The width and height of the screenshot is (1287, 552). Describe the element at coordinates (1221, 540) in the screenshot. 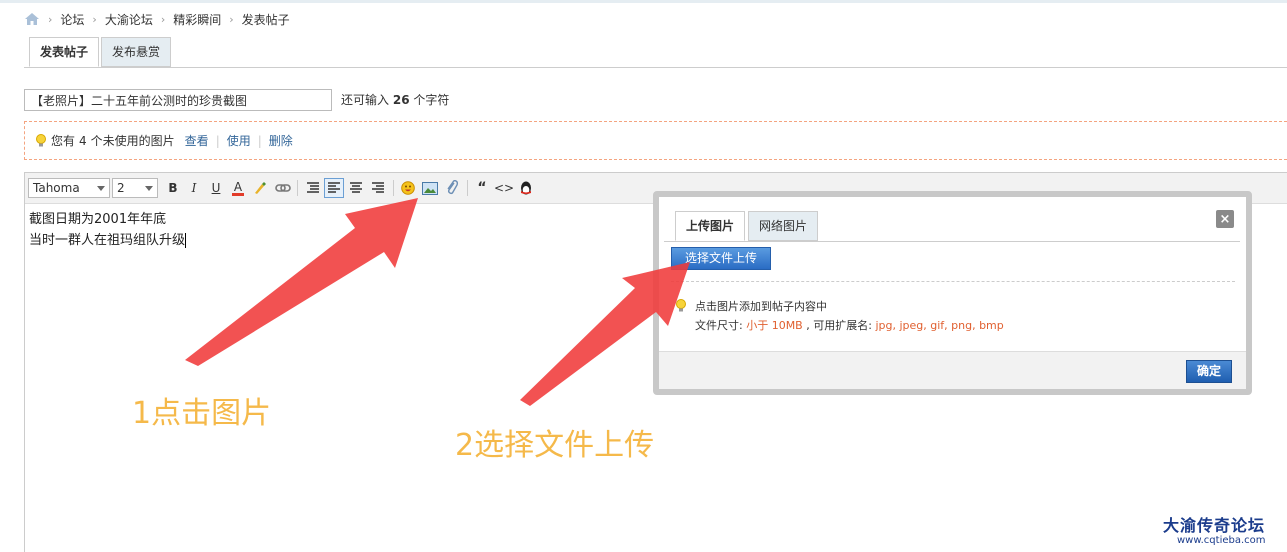

I see `watermark-url: www.cqtieba.com` at that location.